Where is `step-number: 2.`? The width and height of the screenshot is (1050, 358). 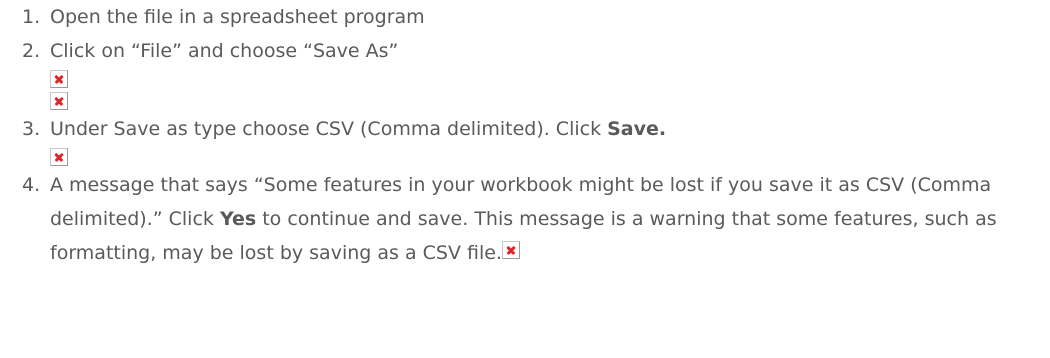 step-number: 2. is located at coordinates (31, 51).